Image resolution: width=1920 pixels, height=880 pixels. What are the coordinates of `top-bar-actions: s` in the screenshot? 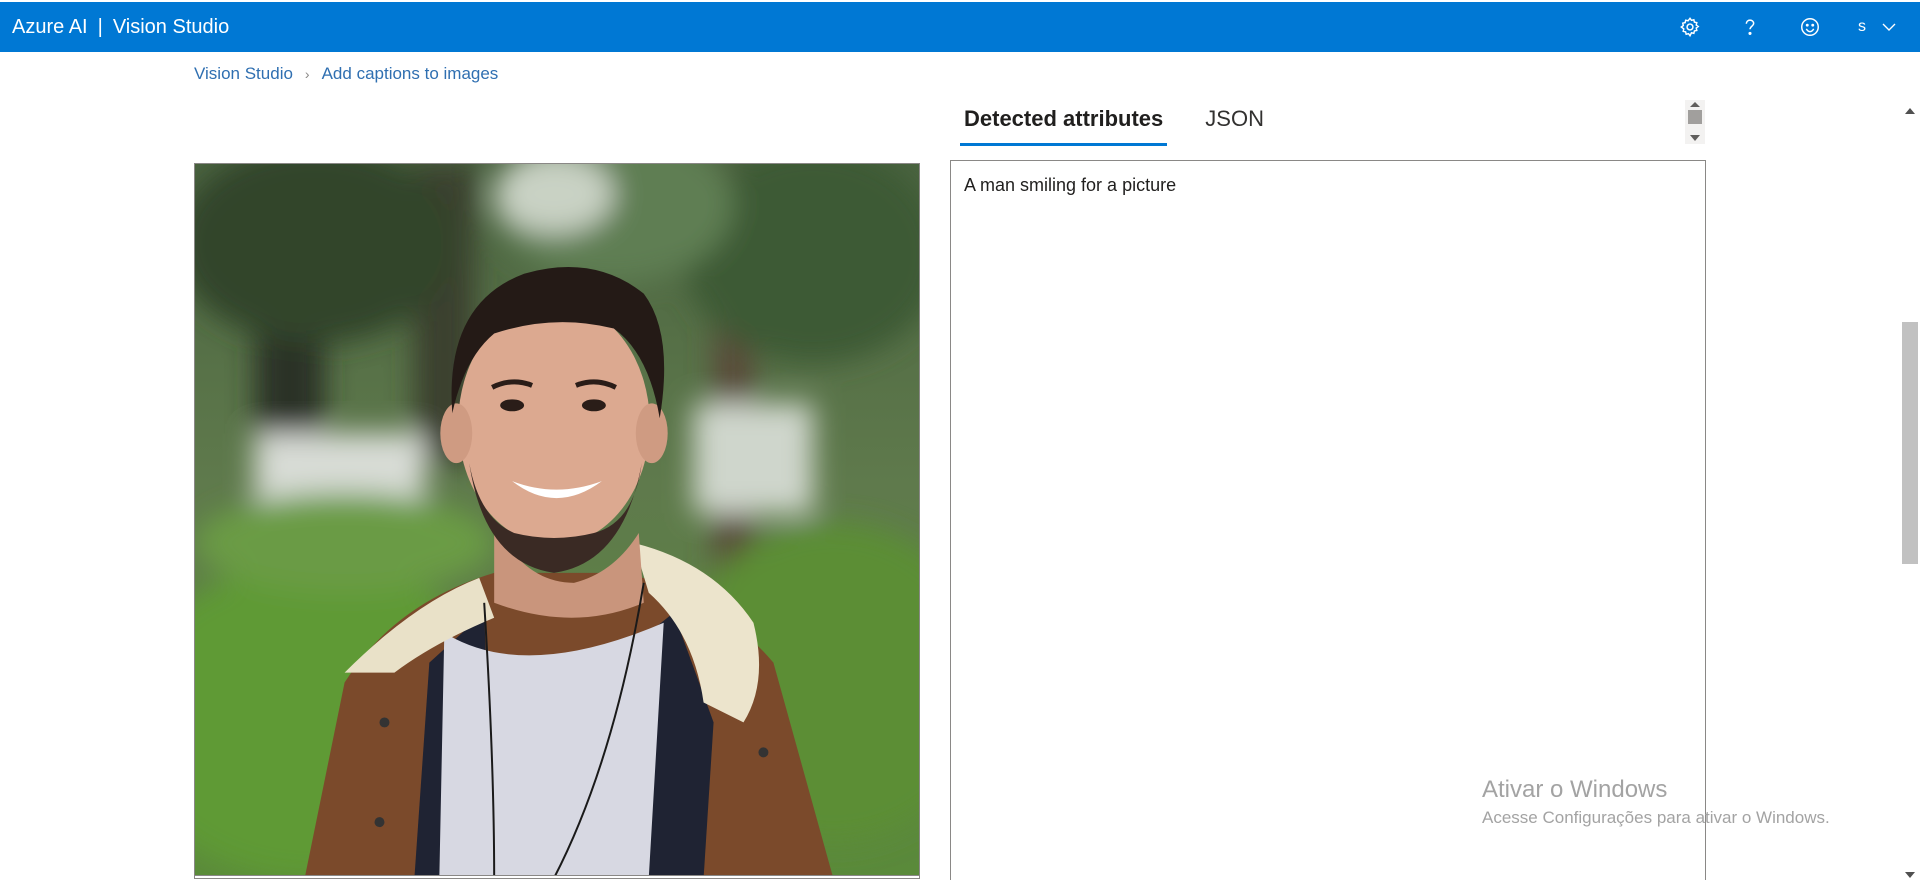 It's located at (1790, 27).